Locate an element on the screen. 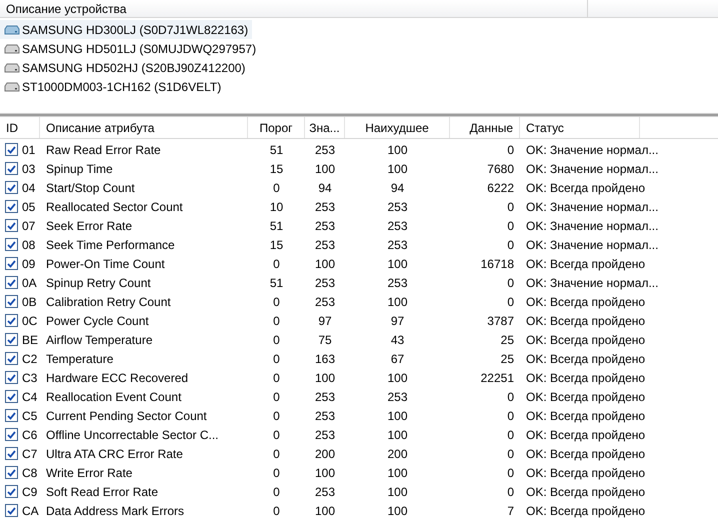  table-cell-text: 7680 is located at coordinates (500, 169).